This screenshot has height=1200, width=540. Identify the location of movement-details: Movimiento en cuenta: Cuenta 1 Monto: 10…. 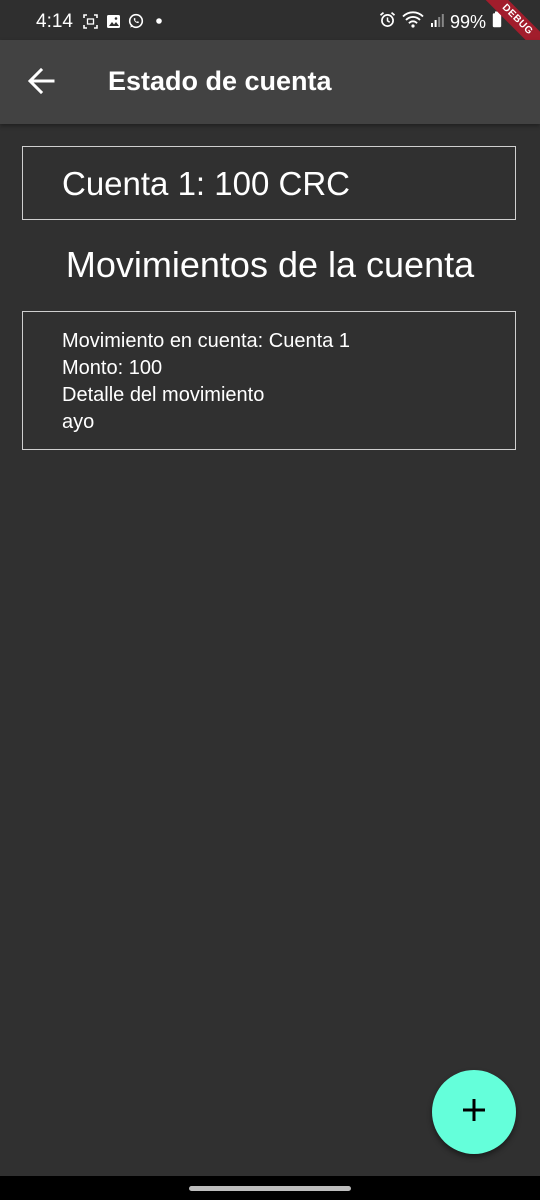
(206, 382).